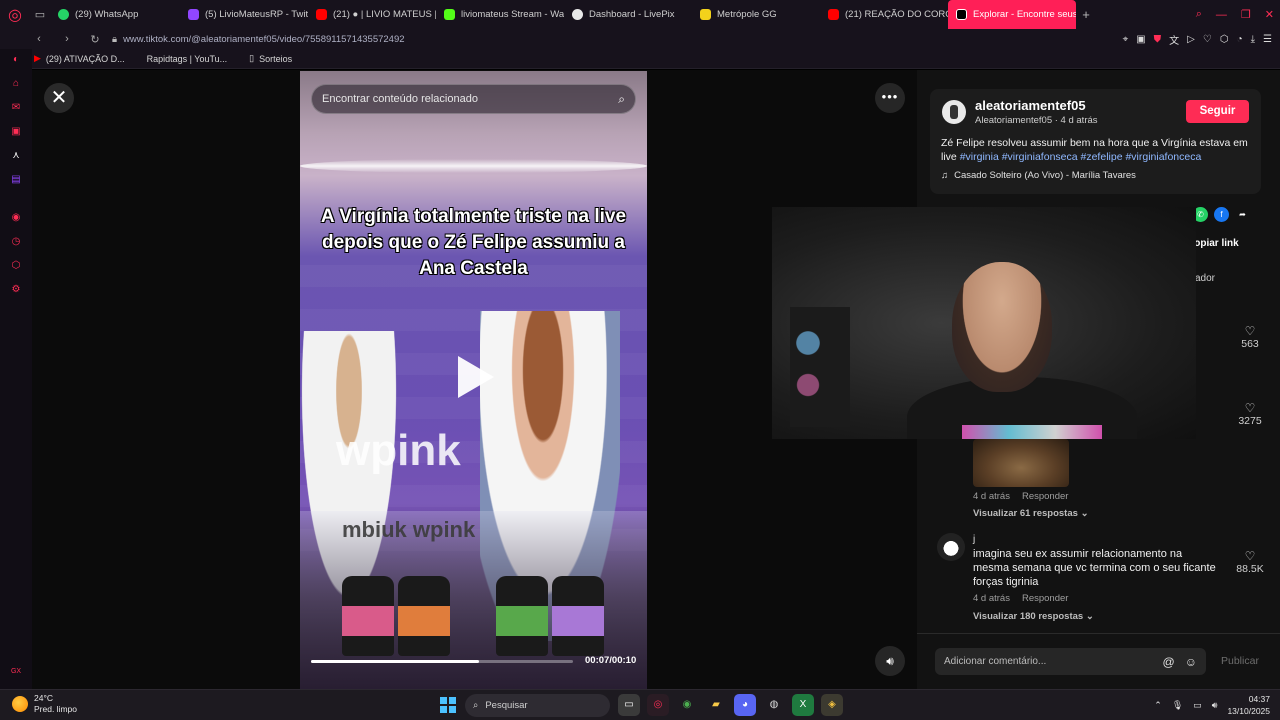  What do you see at coordinates (372, 14) in the screenshot?
I see `tab-youtube-live: (21) ● | LIVIO MATEUS |` at bounding box center [372, 14].